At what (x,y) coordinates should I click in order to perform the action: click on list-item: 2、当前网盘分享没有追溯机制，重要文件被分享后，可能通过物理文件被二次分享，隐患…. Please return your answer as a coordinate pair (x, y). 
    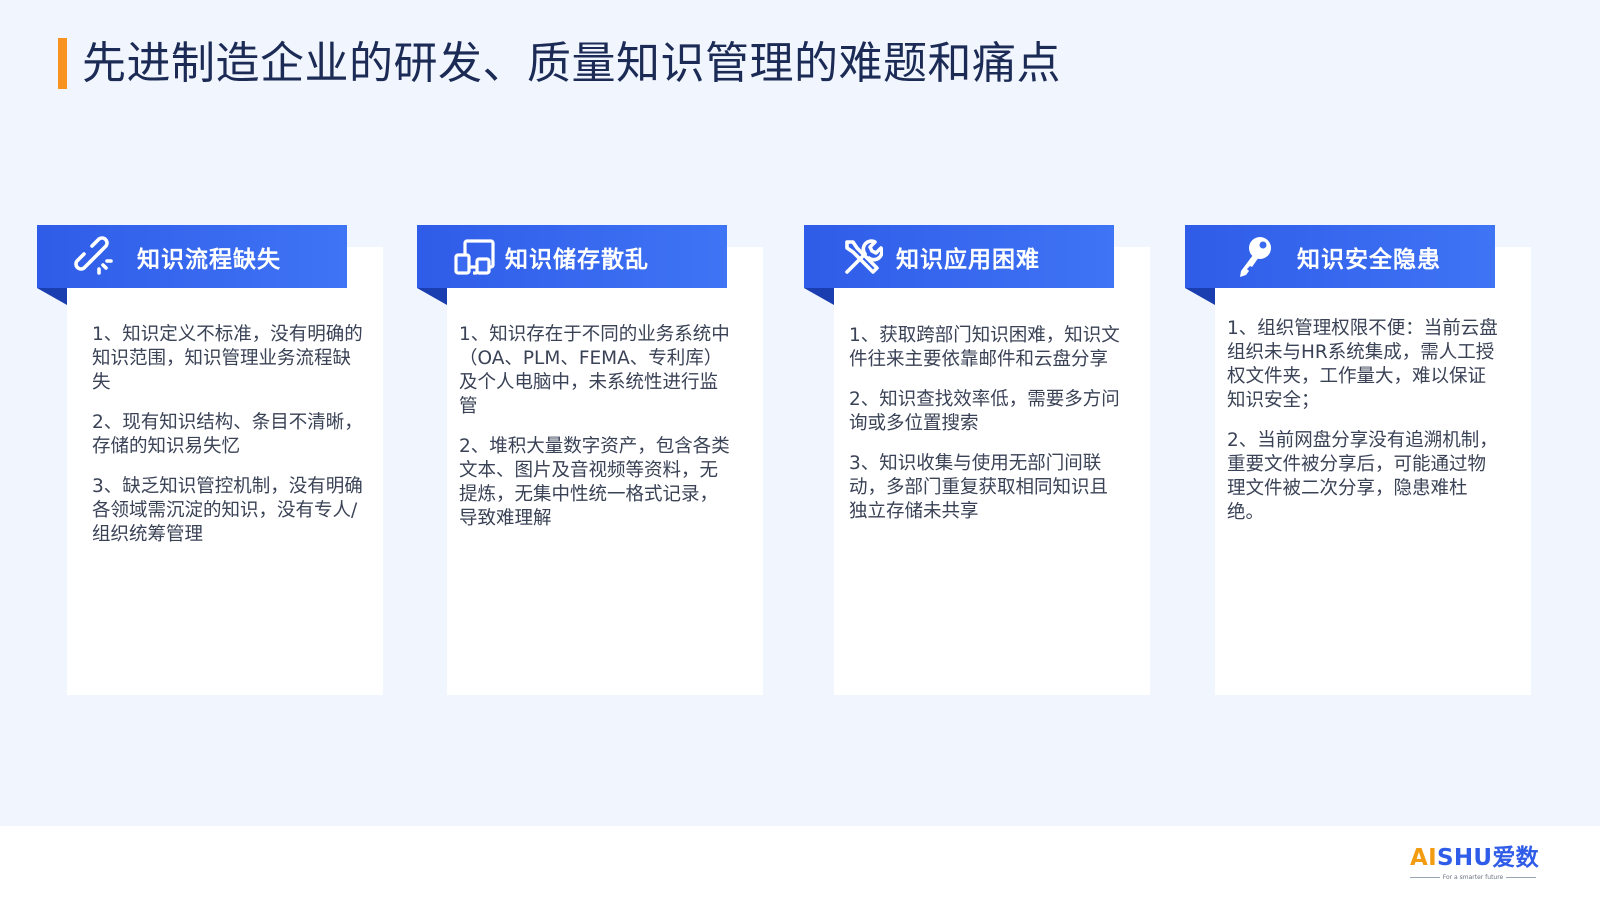
    Looking at the image, I should click on (1362, 476).